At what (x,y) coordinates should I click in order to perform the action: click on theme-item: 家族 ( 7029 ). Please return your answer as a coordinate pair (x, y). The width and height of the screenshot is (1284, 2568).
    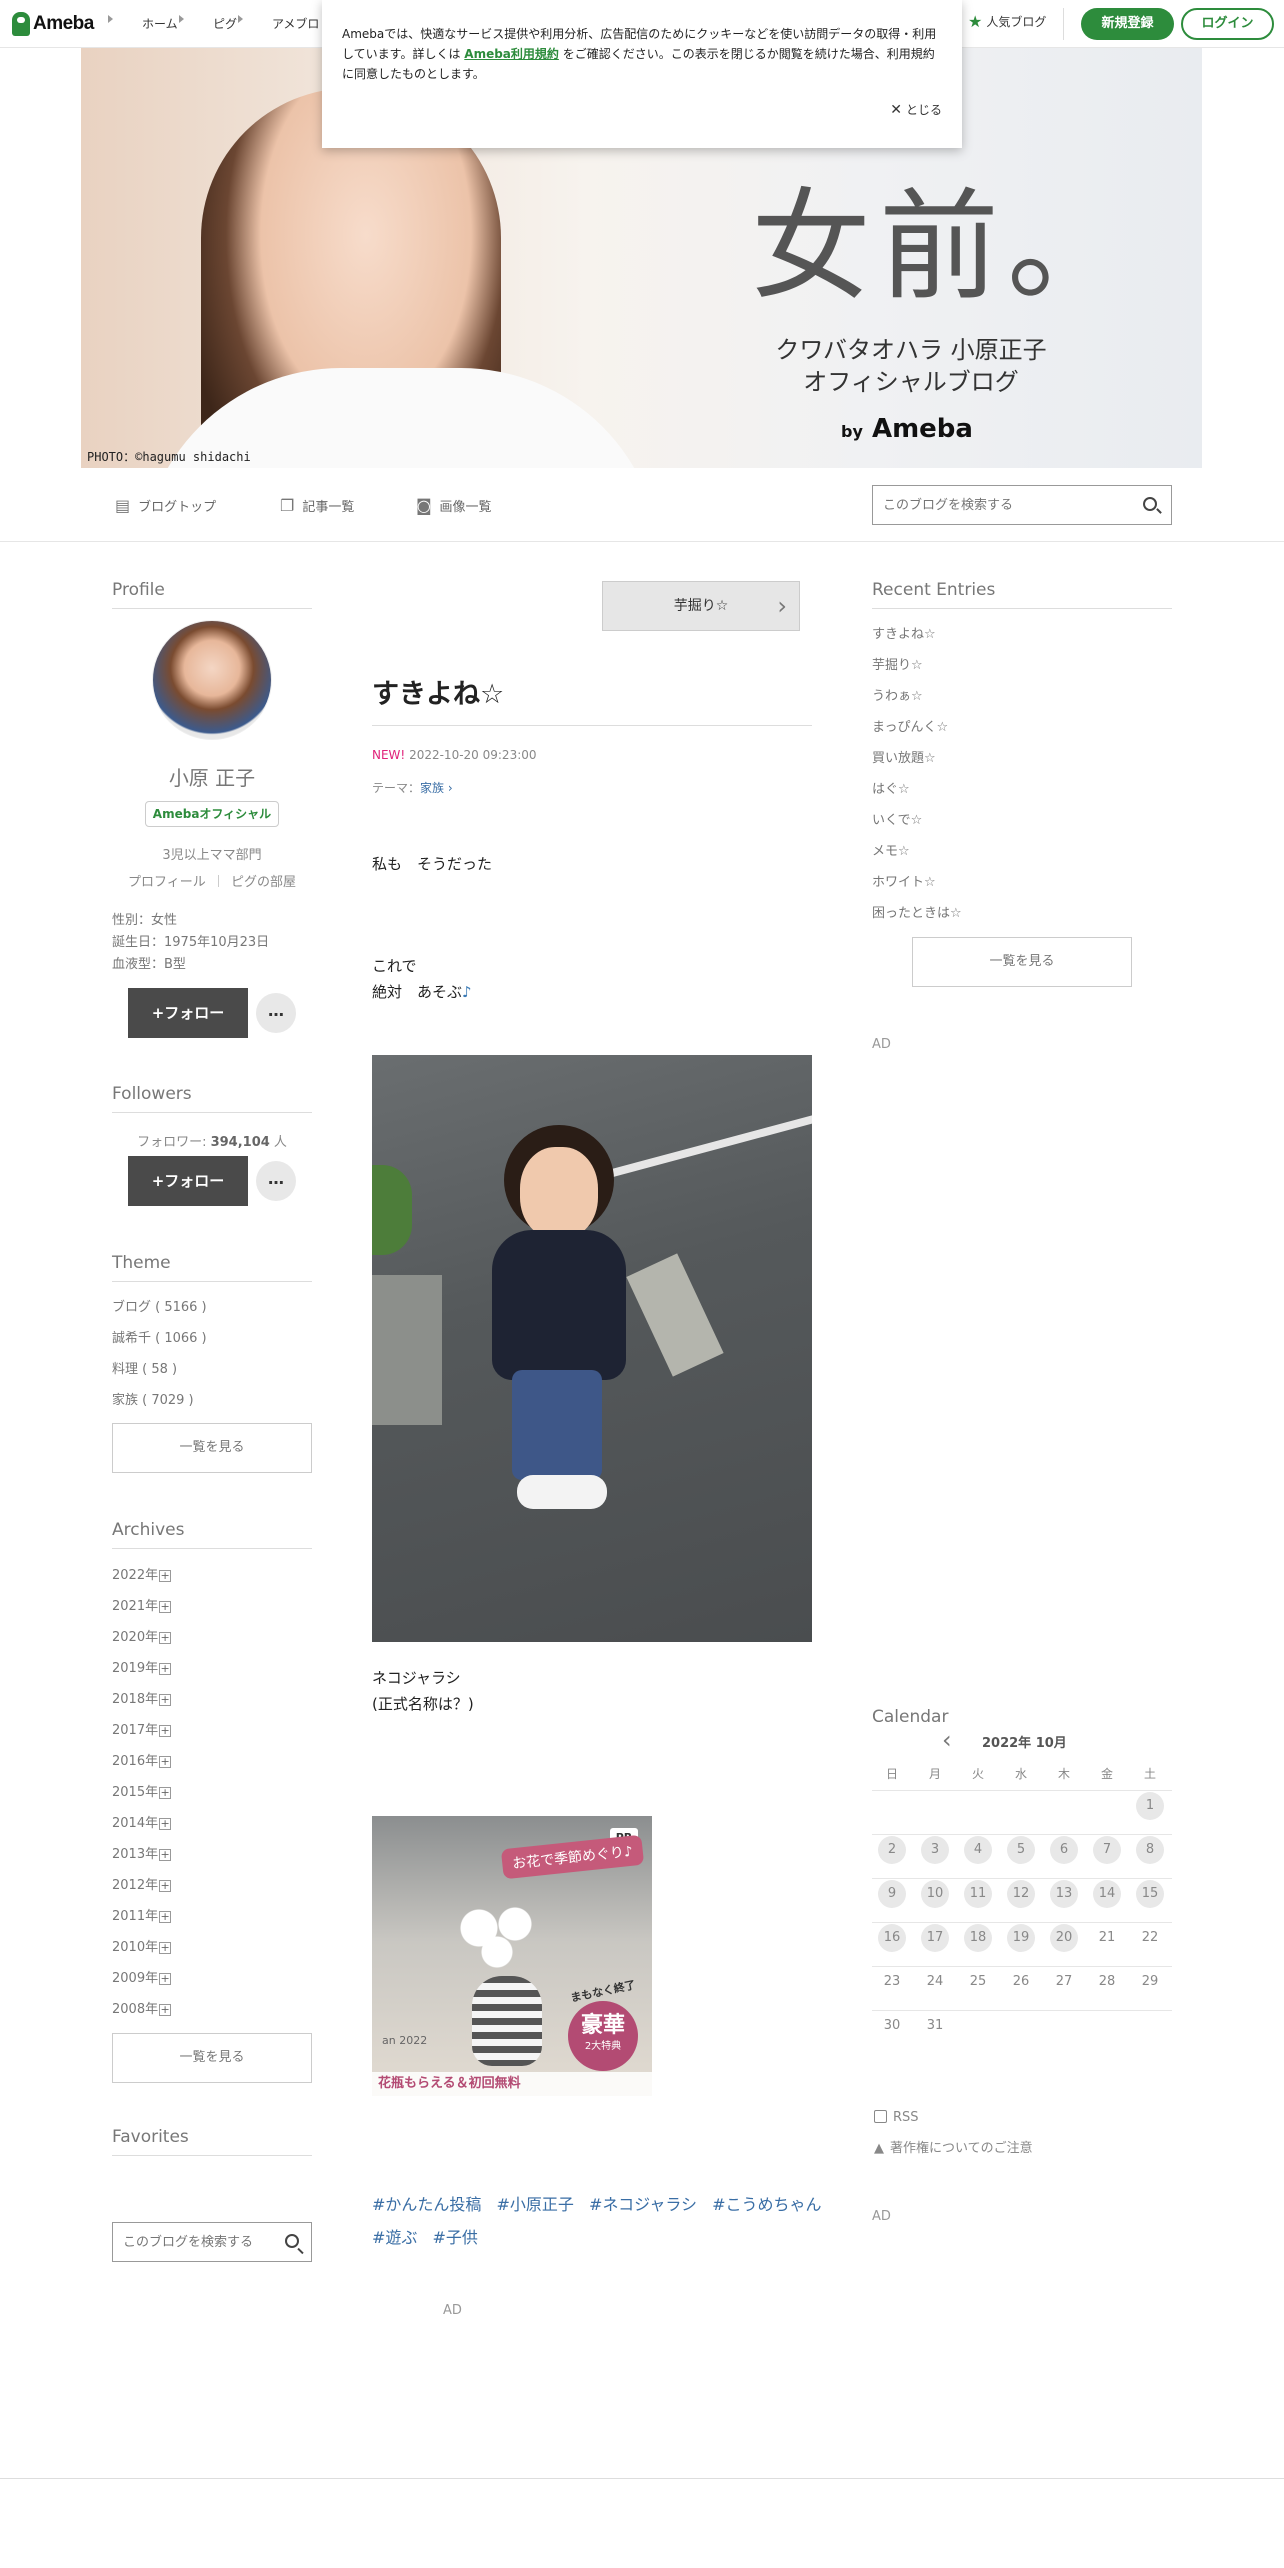
    Looking at the image, I should click on (153, 1398).